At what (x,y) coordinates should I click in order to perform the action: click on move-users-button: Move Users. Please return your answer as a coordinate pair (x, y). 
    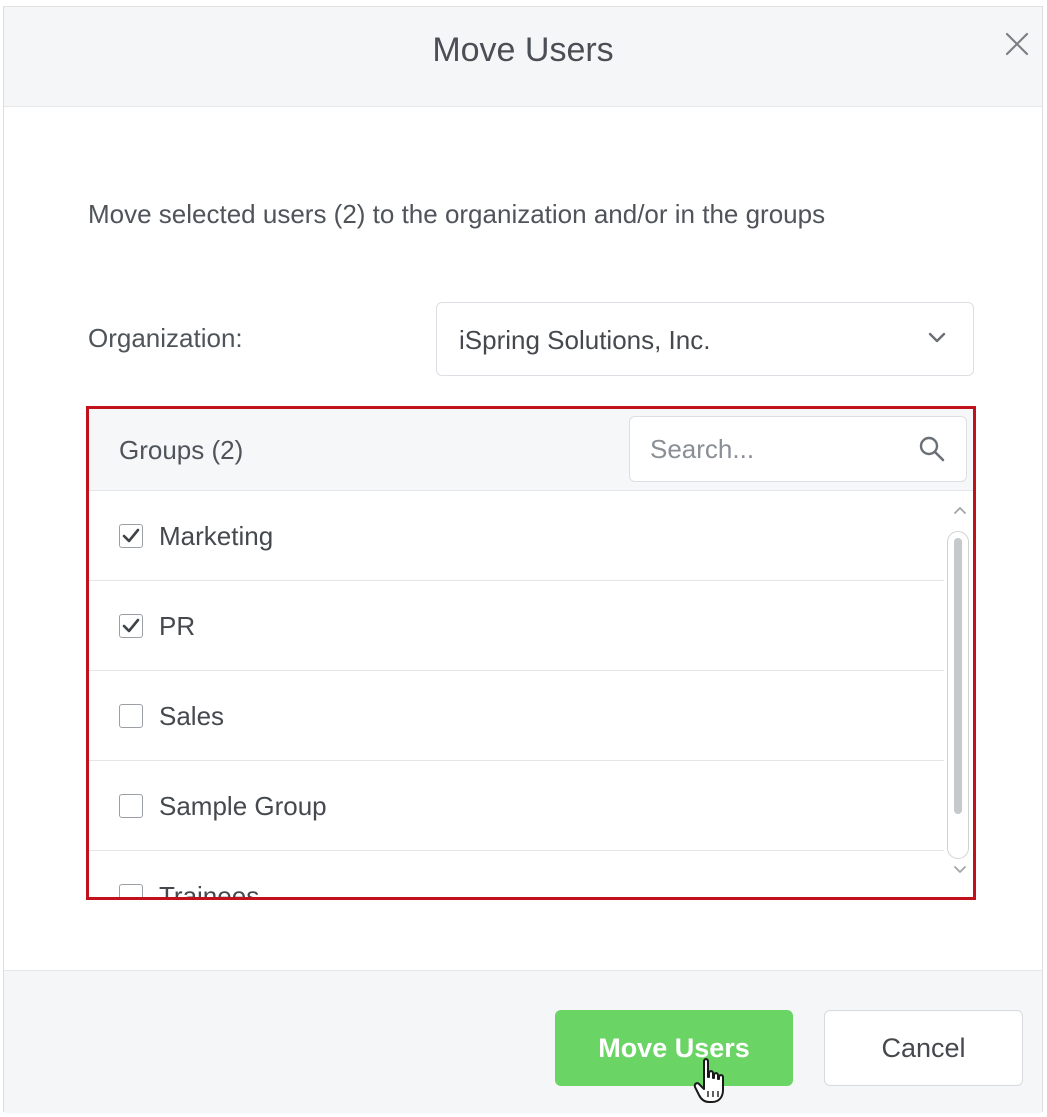
    Looking at the image, I should click on (674, 1048).